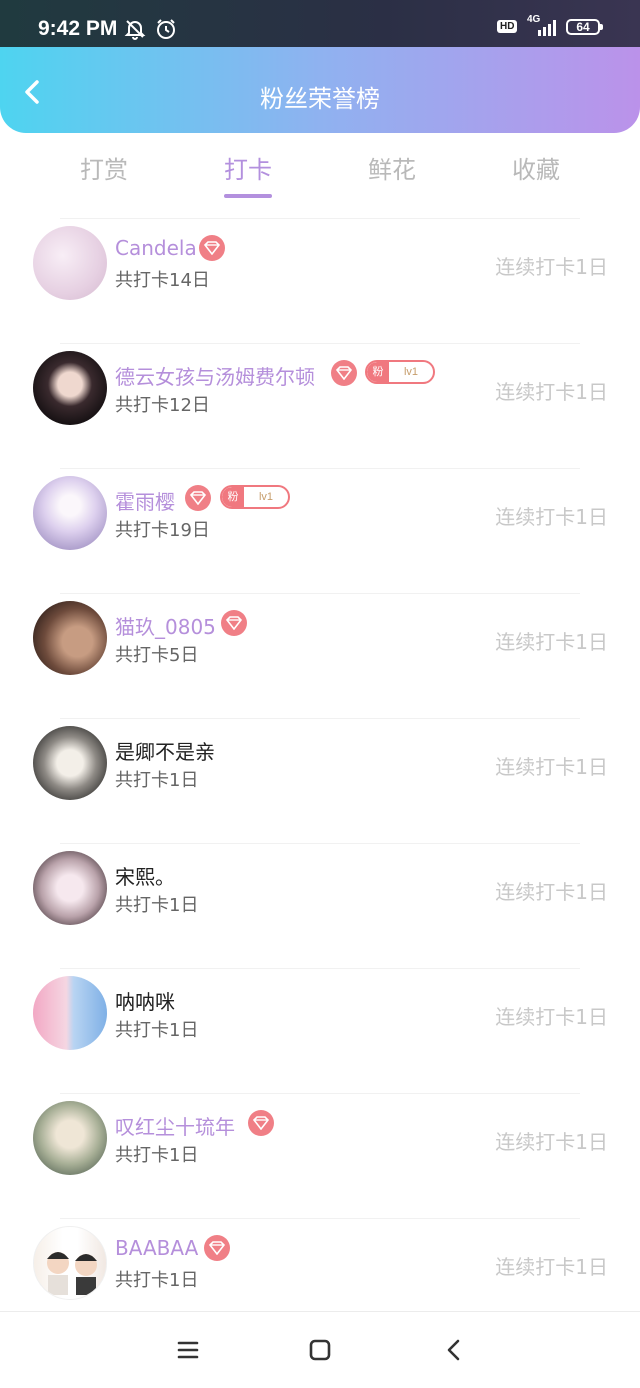  I want to click on list-item: 是卿不是亲 共打卡1日 连续打卡1日, so click(320, 780).